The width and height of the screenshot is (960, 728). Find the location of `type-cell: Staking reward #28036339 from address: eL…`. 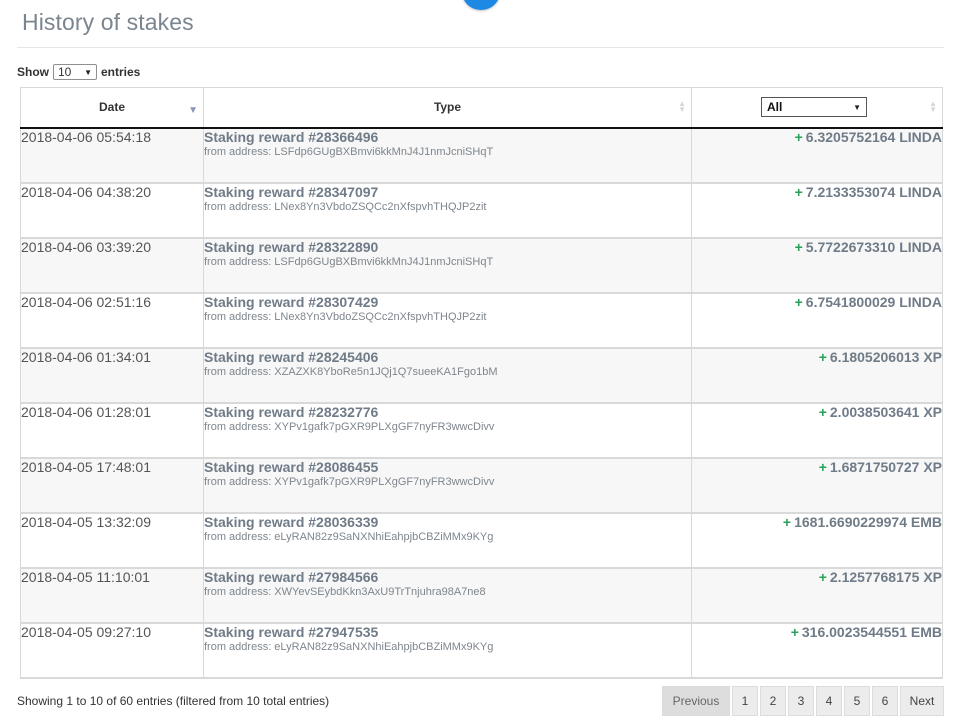

type-cell: Staking reward #28036339 from address: eL… is located at coordinates (447, 540).